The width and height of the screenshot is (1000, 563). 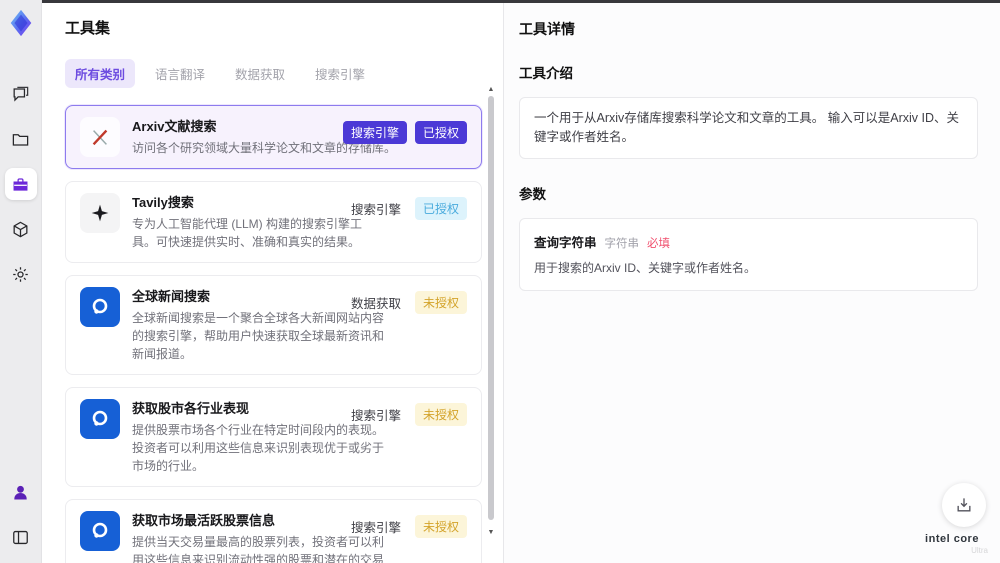 I want to click on sidebar-item-chat, so click(x=21, y=94).